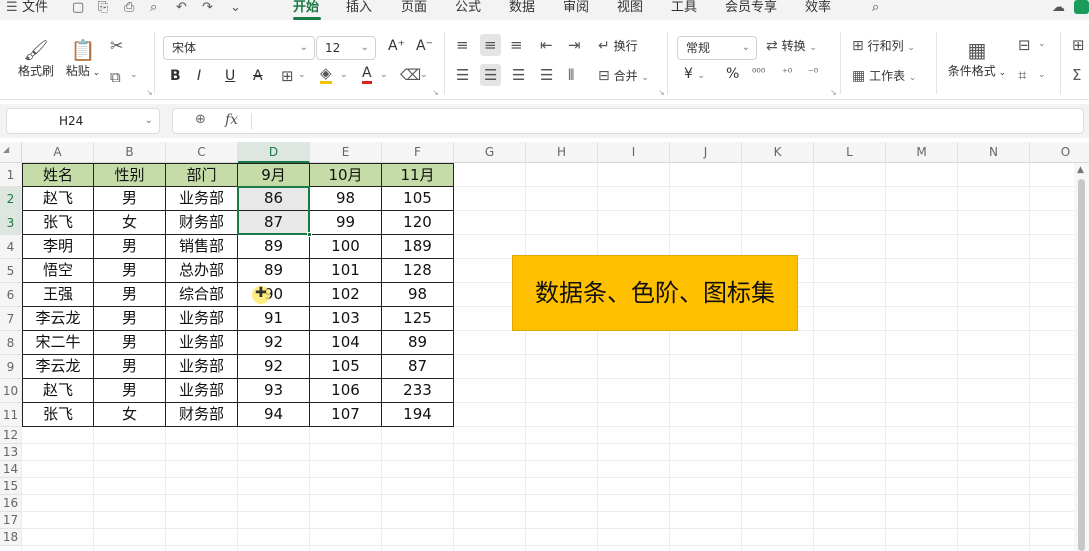  Describe the element at coordinates (634, 152) in the screenshot. I see `column-header: I` at that location.